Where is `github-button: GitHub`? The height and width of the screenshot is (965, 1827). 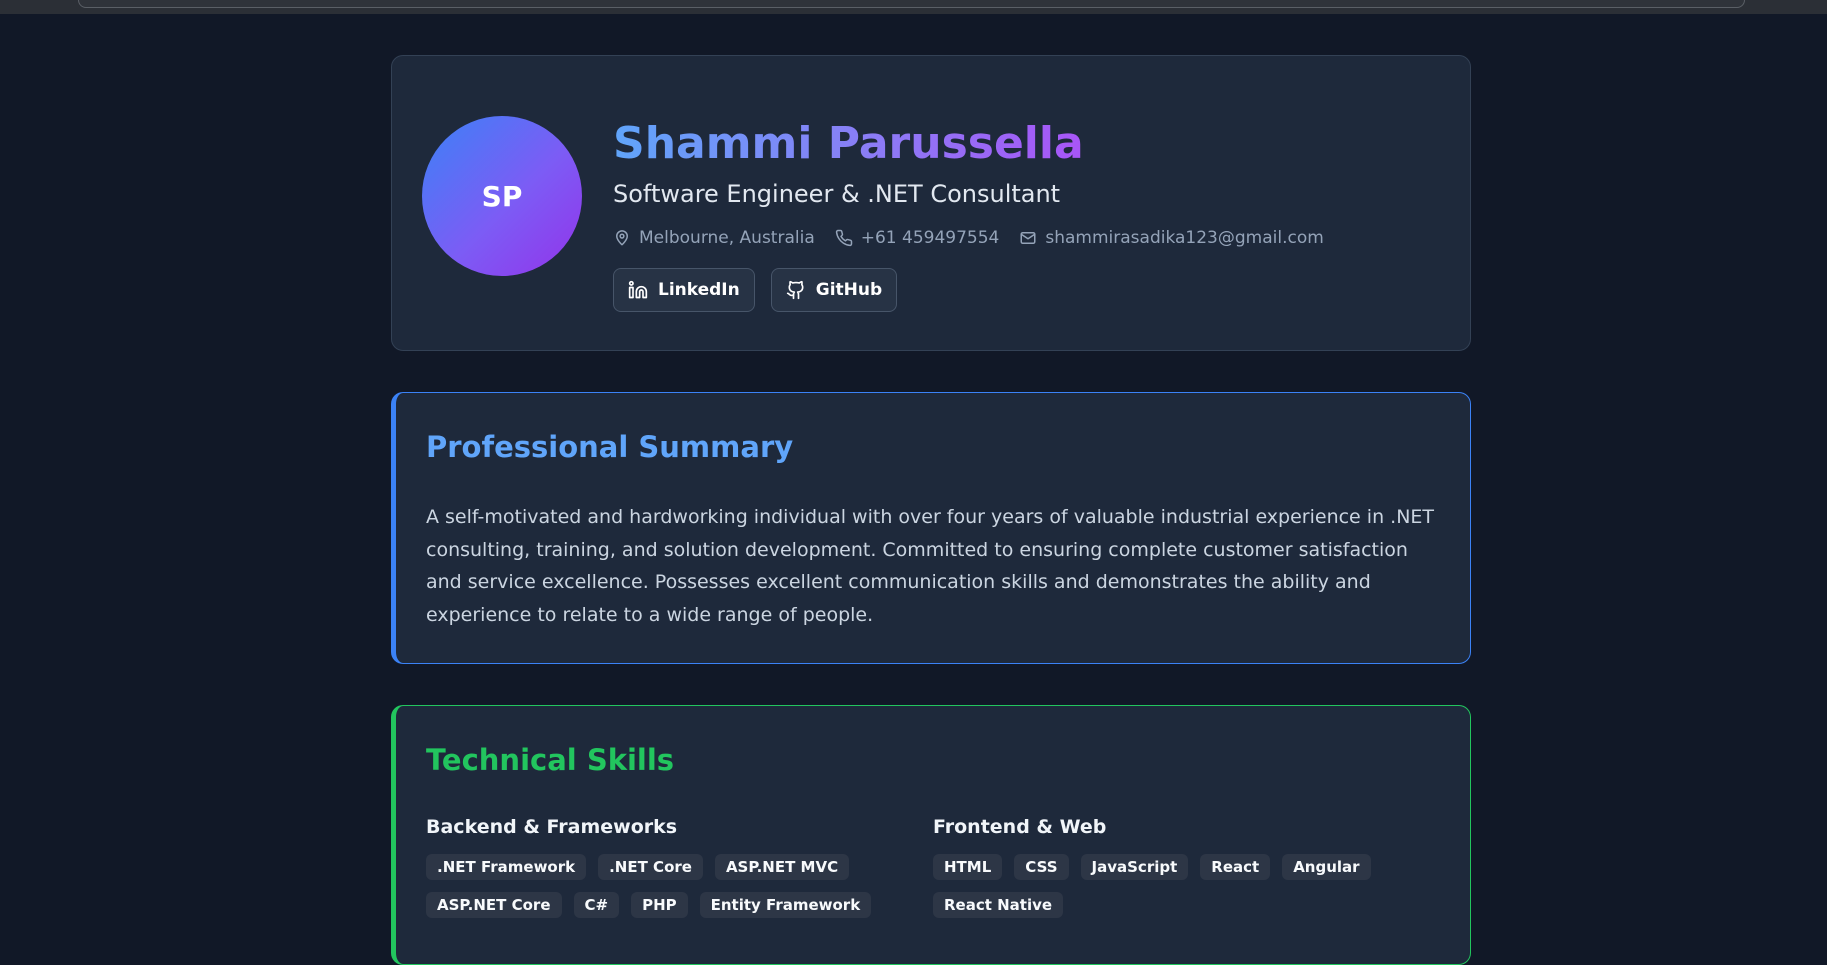
github-button: GitHub is located at coordinates (834, 290).